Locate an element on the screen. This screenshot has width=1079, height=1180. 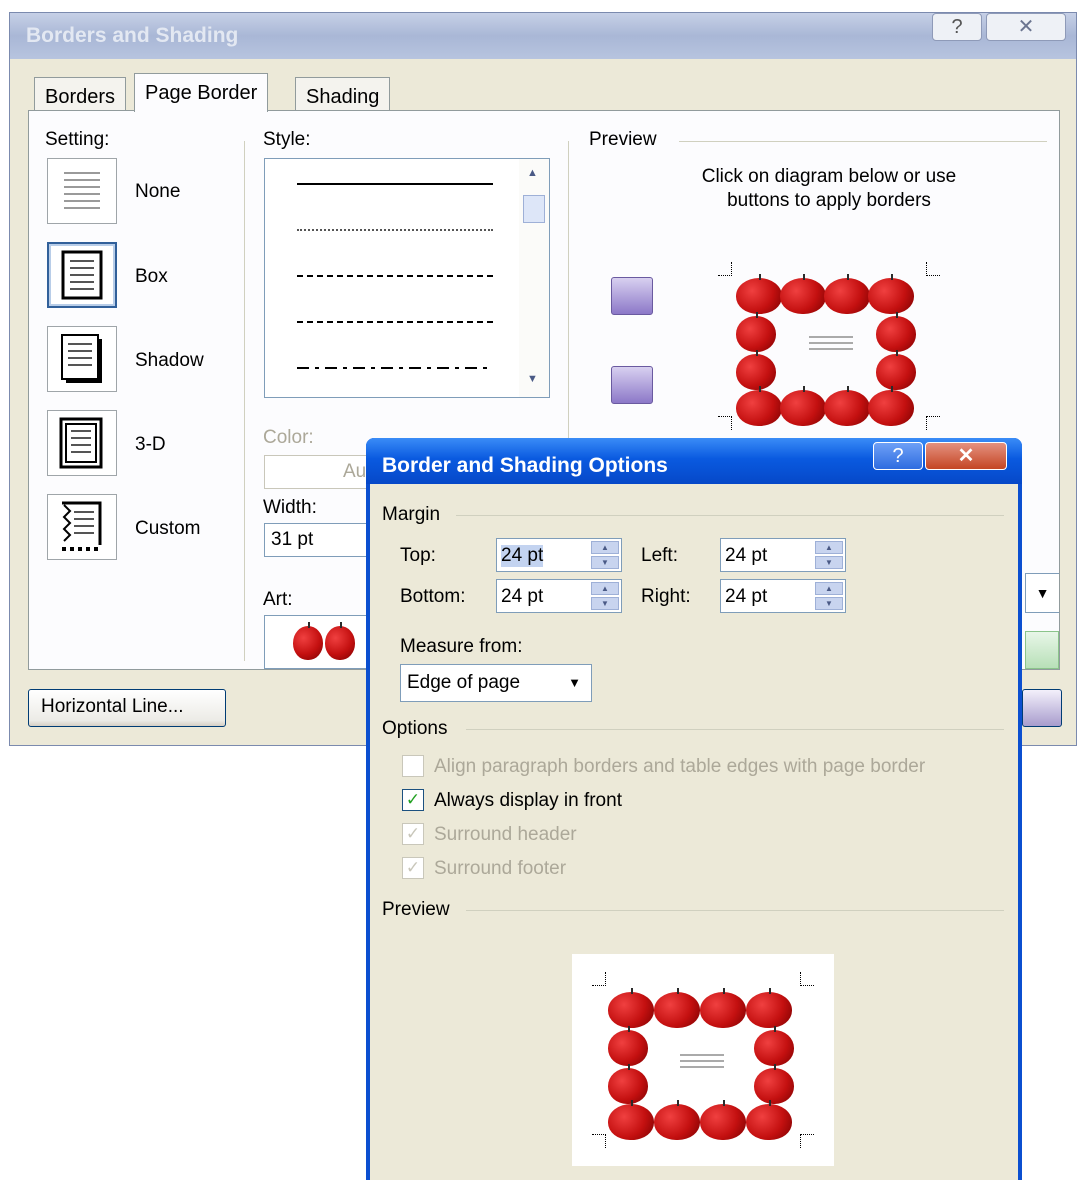
setting-custom-label: Custom is located at coordinates (167, 529).